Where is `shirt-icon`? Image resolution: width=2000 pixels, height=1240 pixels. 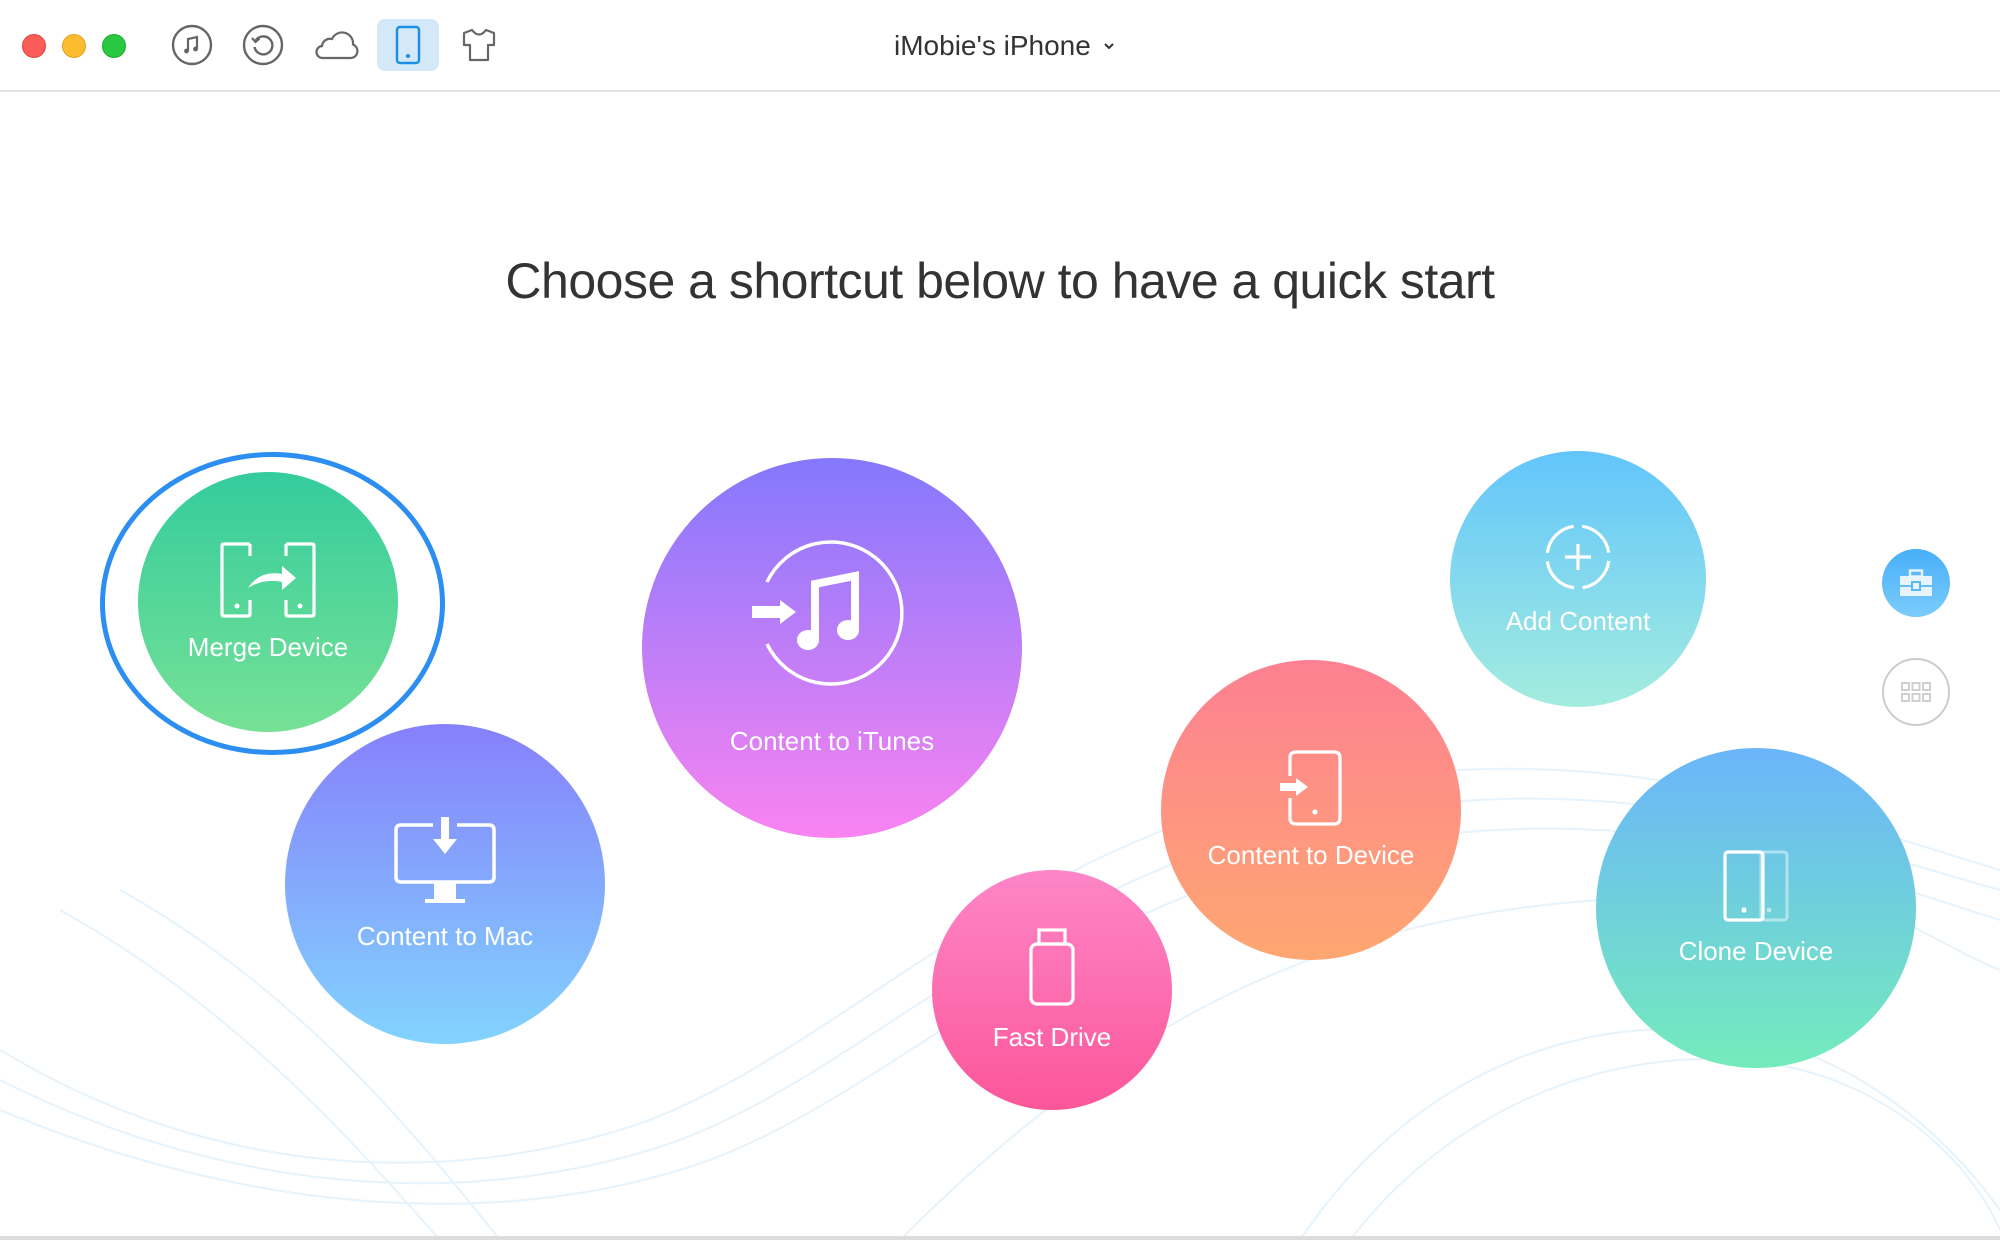
shirt-icon is located at coordinates (479, 45).